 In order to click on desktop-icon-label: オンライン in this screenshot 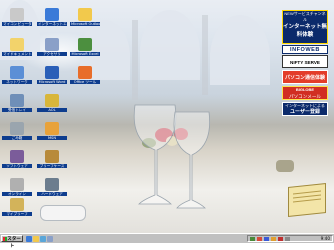, I will do `click(17, 194)`.